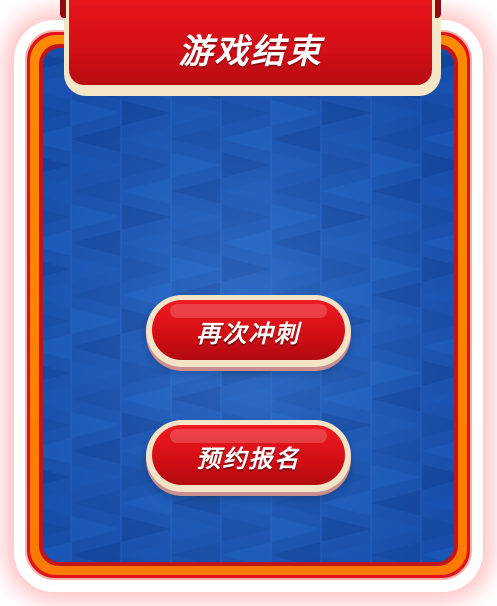 Image resolution: width=497 pixels, height=606 pixels. I want to click on signup-button-label: 预约报名, so click(248, 459).